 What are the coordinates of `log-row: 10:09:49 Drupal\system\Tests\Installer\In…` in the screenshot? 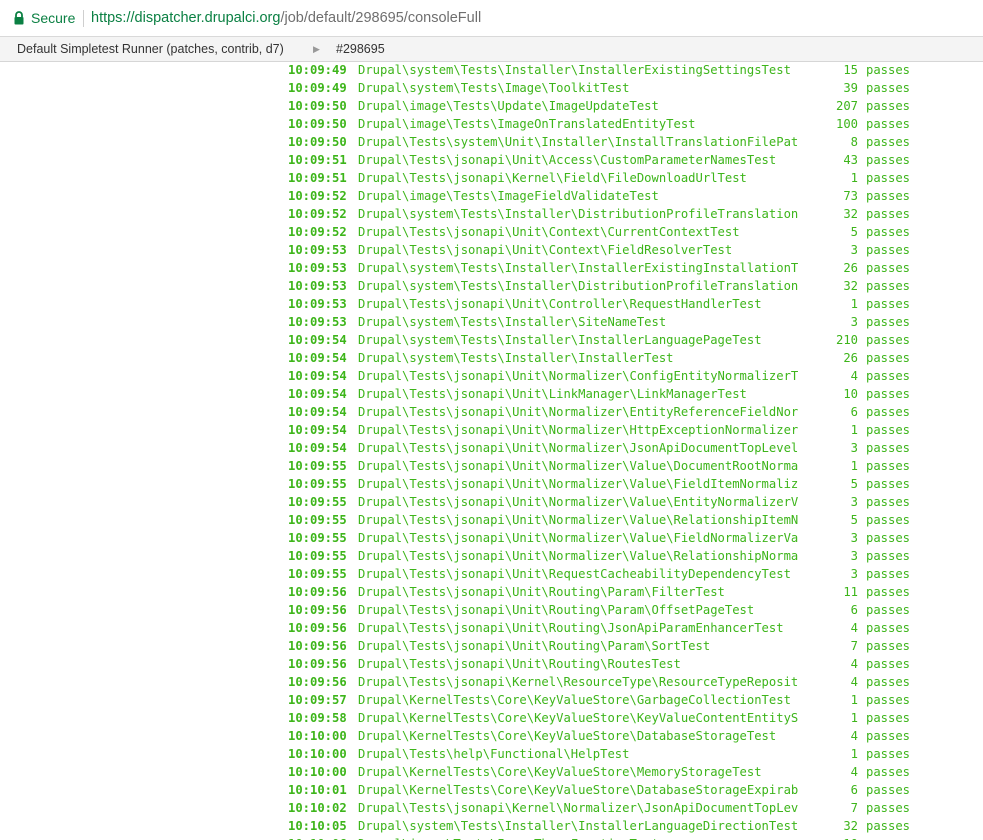 It's located at (635, 70).